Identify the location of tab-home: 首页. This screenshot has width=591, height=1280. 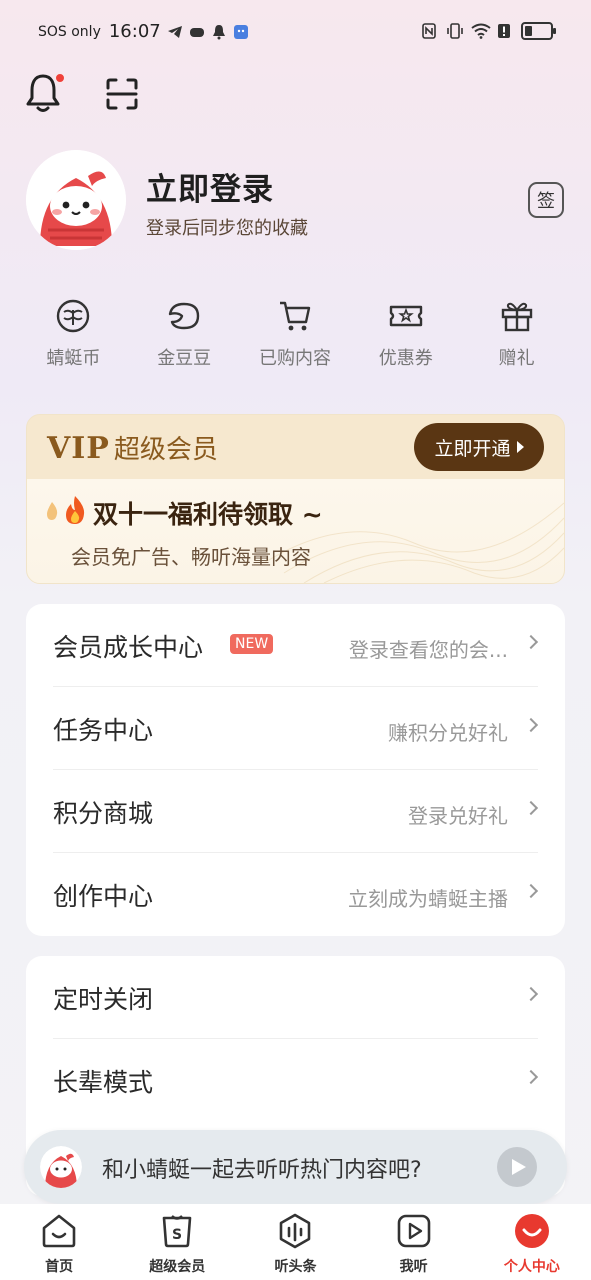
(59, 1242).